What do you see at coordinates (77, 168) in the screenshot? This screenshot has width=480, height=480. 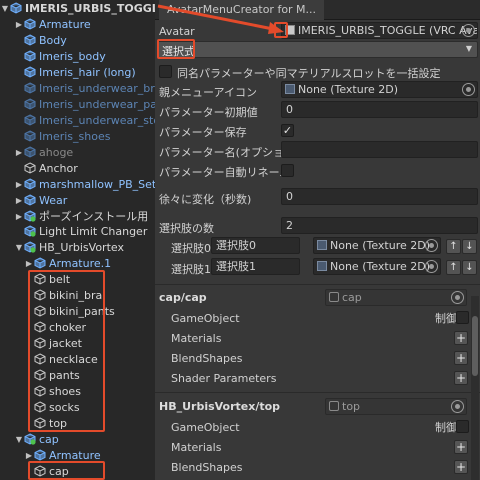 I see `hierarchy-item: Anchor` at bounding box center [77, 168].